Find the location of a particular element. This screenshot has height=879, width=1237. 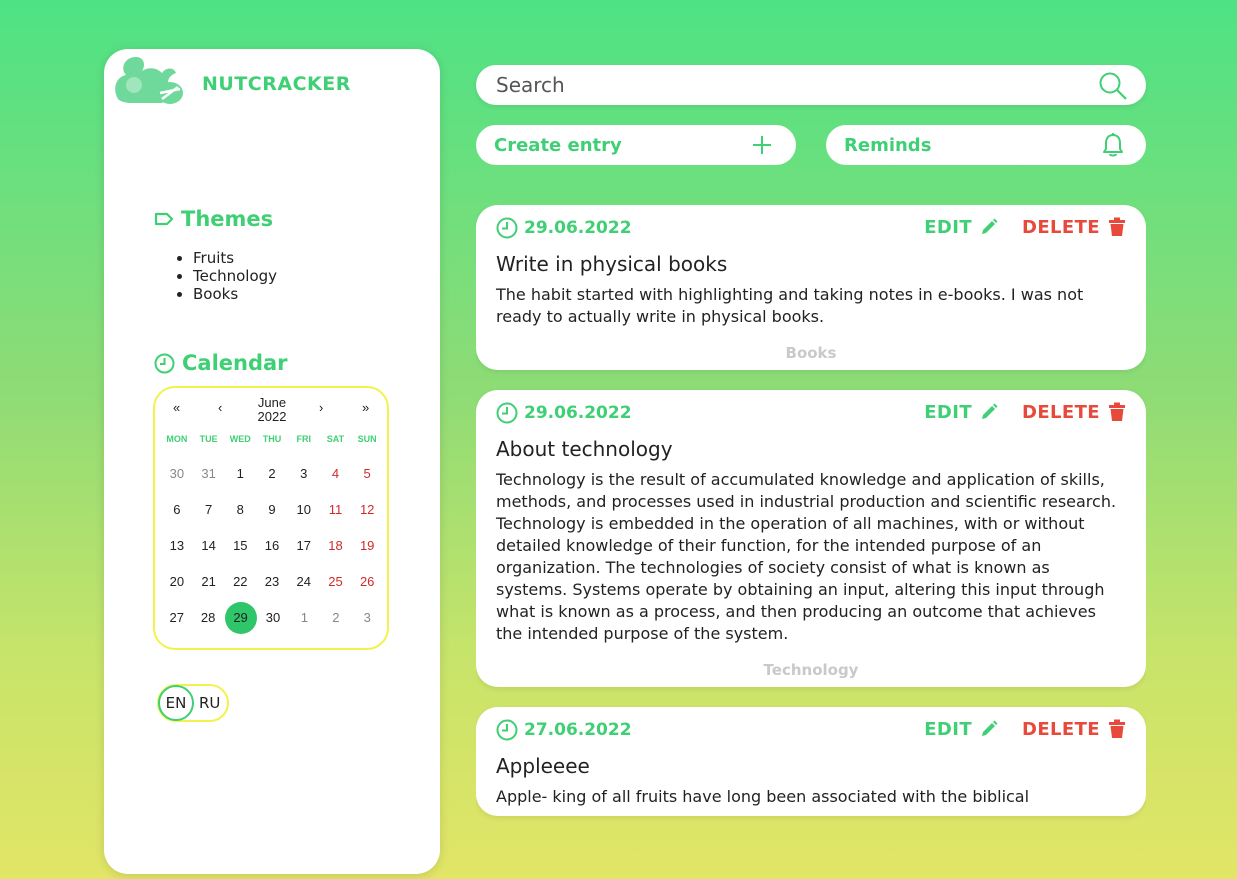

lang-en-button: EN is located at coordinates (176, 703).